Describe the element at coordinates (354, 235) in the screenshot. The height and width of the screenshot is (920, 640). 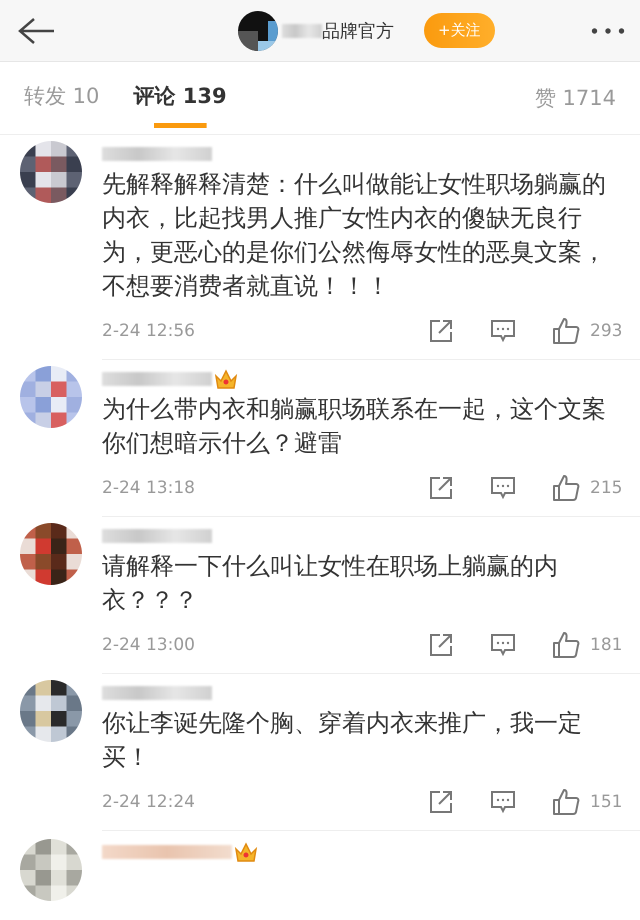
I see `comment-text: 先解释解释清楚：什么叫做能让女性职场躺赢的内衣，比起找男人推广女性内衣的傻缺无良行为，更恶心的是你们公然侮辱女性的恶臭文案，不想要消费者就直说！！！` at that location.